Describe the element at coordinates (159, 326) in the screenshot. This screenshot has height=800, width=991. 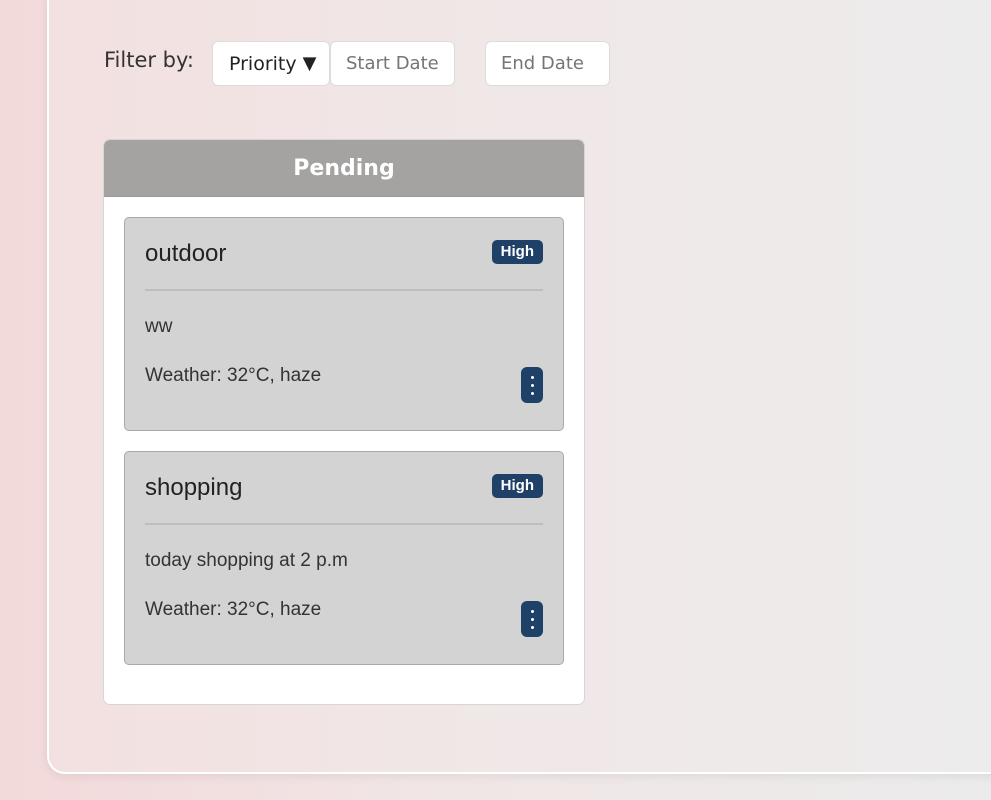
I see `task-description: ww` at that location.